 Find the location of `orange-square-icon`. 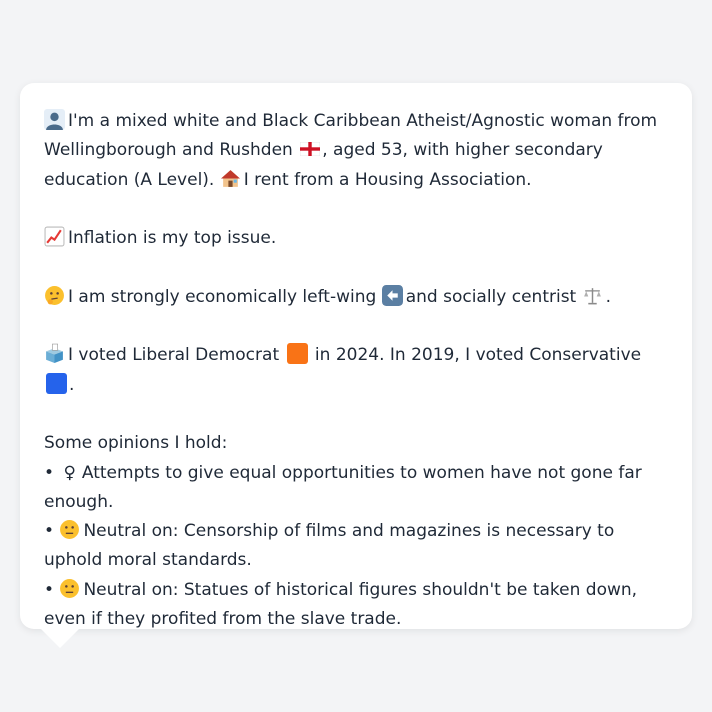

orange-square-icon is located at coordinates (297, 354).